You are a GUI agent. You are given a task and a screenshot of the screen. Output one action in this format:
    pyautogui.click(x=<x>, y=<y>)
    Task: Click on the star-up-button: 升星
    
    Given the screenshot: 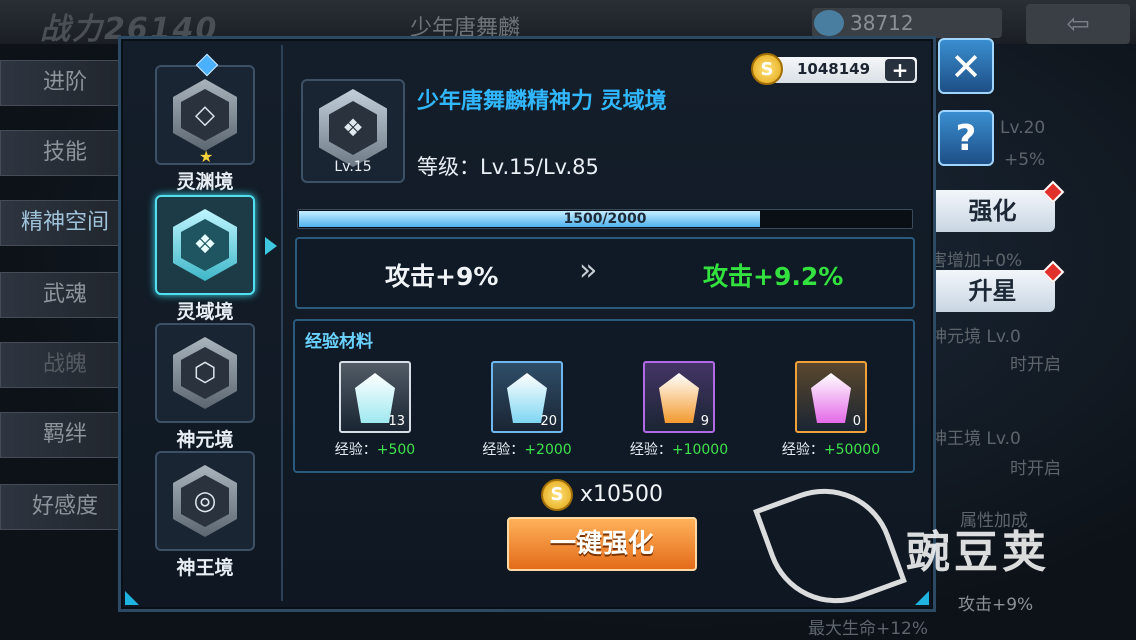 What is the action you would take?
    pyautogui.click(x=997, y=286)
    